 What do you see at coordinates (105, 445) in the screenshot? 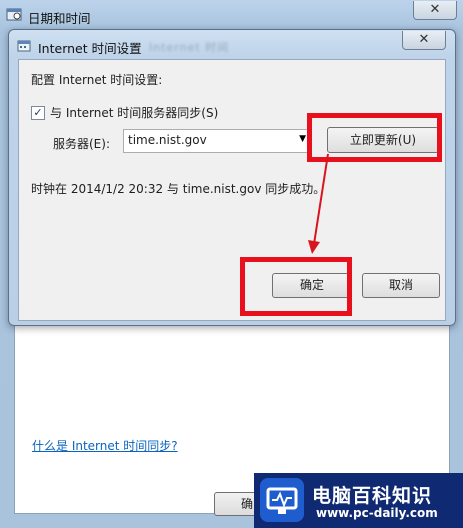
I see `help-link: 什么是 Internet 时间同步?` at bounding box center [105, 445].